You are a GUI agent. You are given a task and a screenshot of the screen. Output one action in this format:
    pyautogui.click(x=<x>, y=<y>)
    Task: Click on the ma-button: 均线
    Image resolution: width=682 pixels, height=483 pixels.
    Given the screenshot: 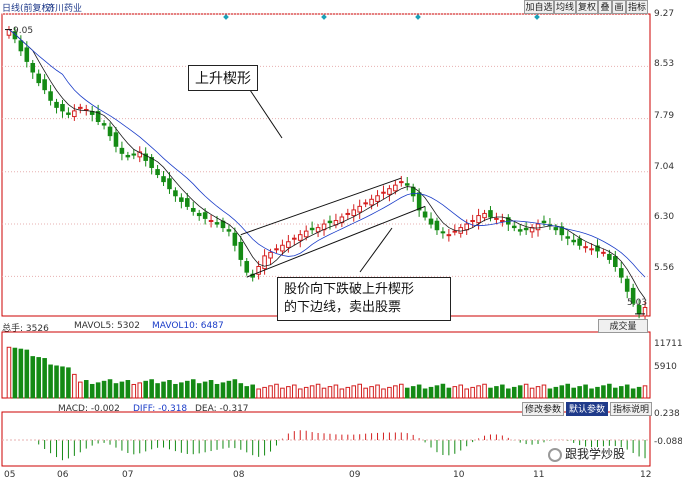 What is the action you would take?
    pyautogui.click(x=565, y=7)
    